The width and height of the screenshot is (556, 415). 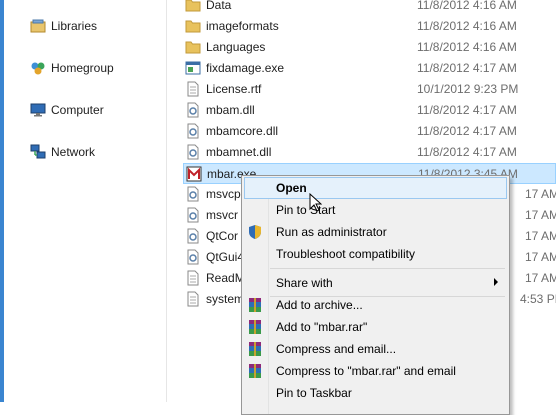 I want to click on file-name: system, so click(x=225, y=299).